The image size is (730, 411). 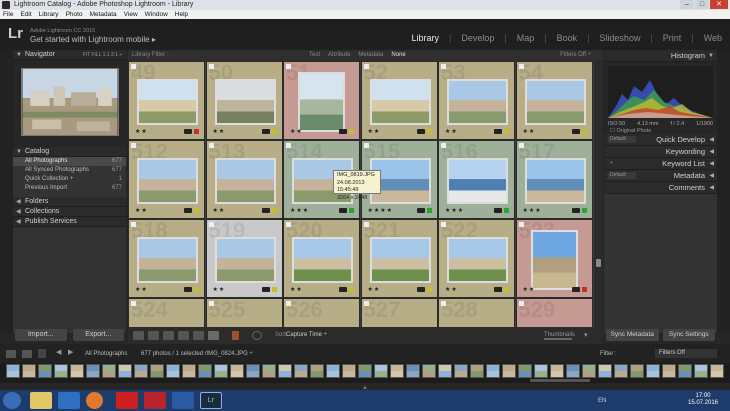 I want to click on grid-cell: 516 ★★★, so click(x=476, y=179).